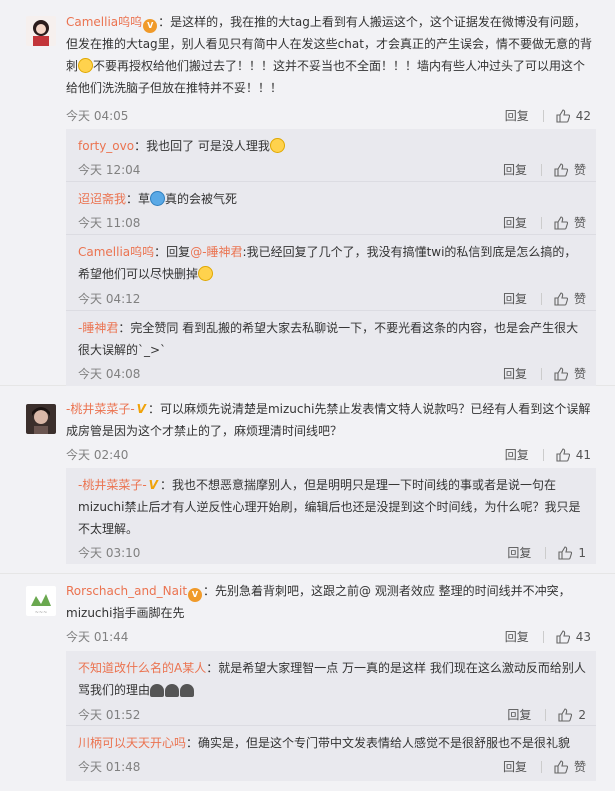  I want to click on like-count: 2, so click(582, 714).